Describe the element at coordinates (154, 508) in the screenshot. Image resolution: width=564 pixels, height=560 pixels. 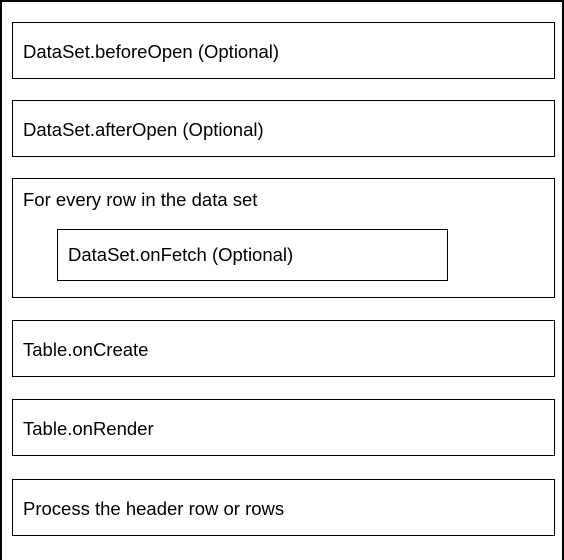
I see `step-label: Process the header row or rows` at that location.